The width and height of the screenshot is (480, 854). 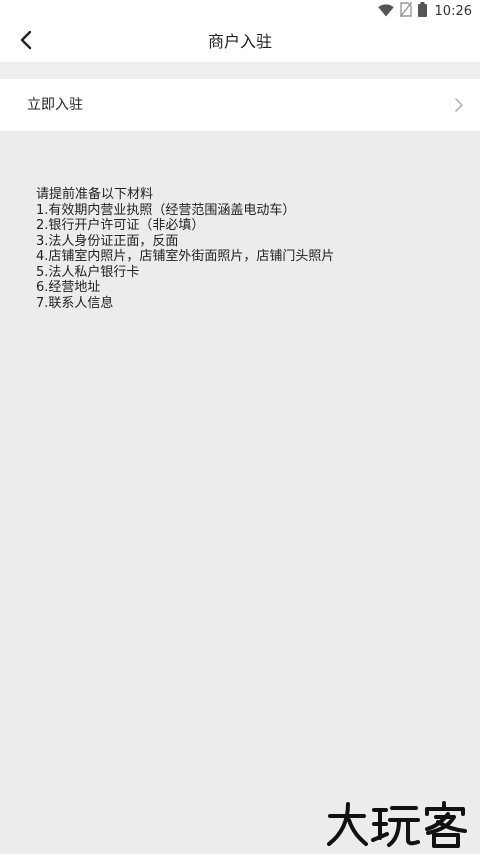 What do you see at coordinates (68, 287) in the screenshot?
I see `materials-item: 6.经营地址` at bounding box center [68, 287].